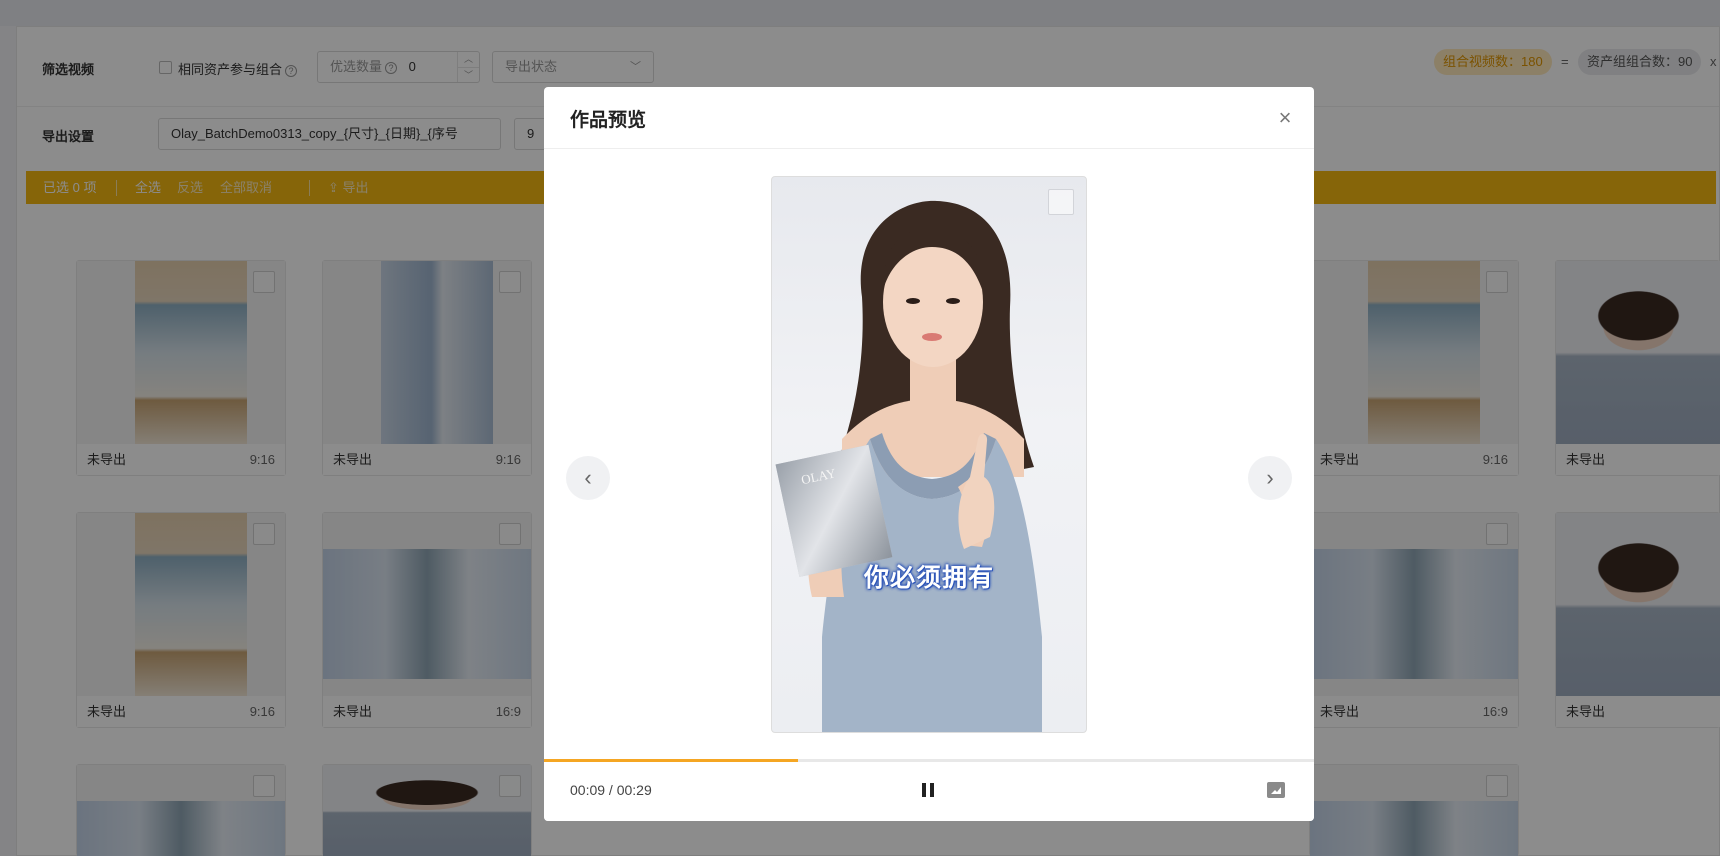 Image resolution: width=1720 pixels, height=856 pixels. Describe the element at coordinates (928, 578) in the screenshot. I see `video-subtitle: 你必须拥有` at that location.